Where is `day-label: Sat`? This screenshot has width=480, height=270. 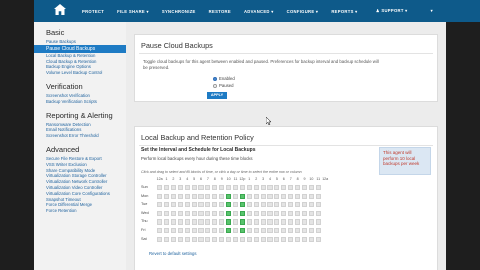
day-label: Sat is located at coordinates (149, 239).